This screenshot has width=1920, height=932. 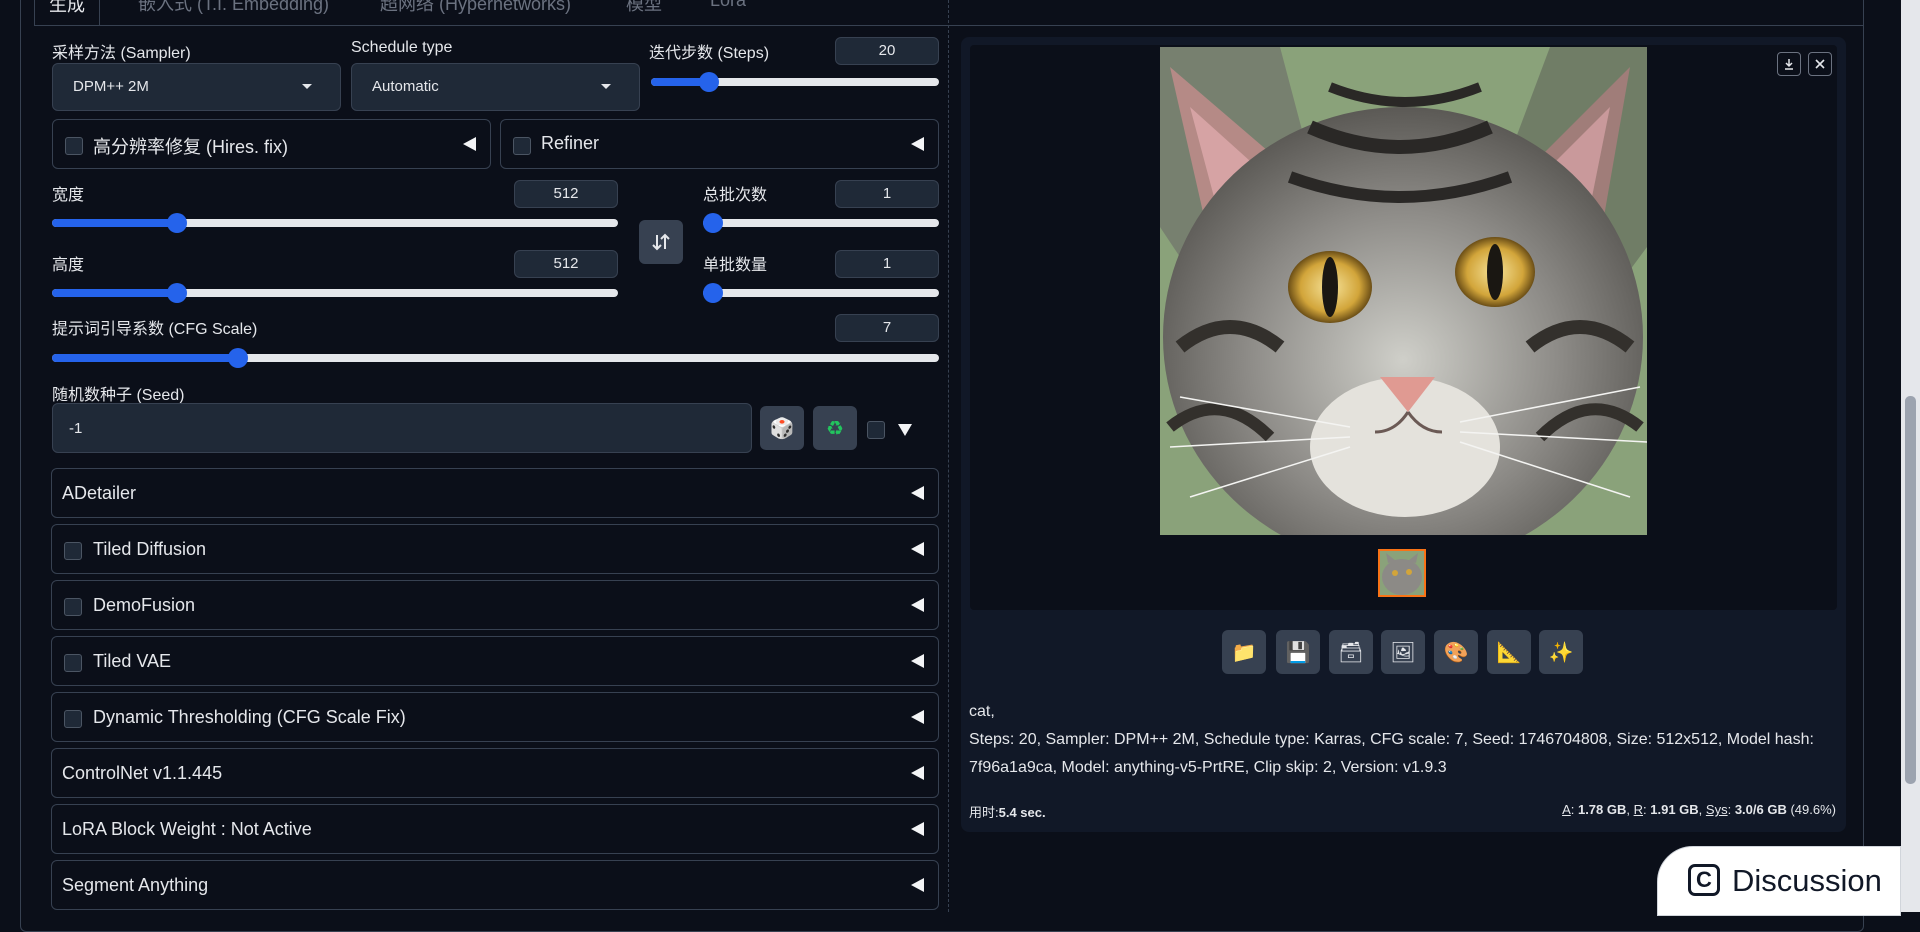 I want to click on cfg-scale-input: 7, so click(x=887, y=328).